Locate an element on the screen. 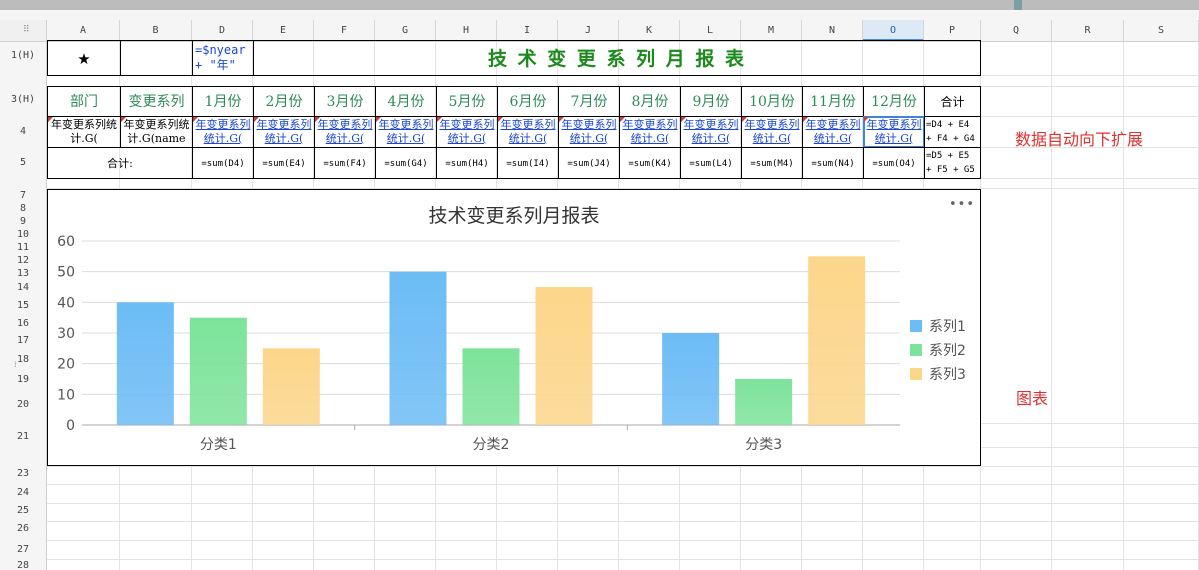  bar-系列1-分类1 is located at coordinates (145, 363).